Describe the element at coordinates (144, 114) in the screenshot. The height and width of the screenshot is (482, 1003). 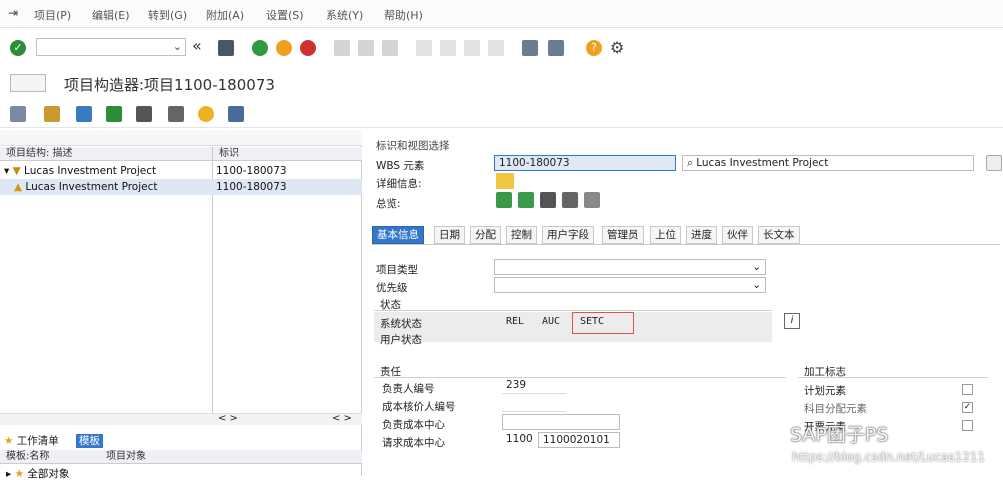
I see `graphic-icon` at that location.